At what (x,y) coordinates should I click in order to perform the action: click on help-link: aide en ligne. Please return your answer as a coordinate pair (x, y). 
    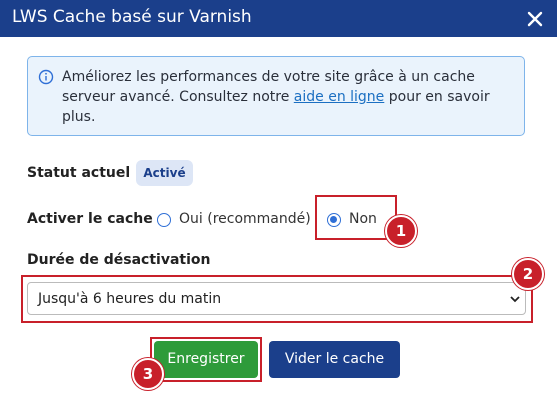
    Looking at the image, I should click on (339, 97).